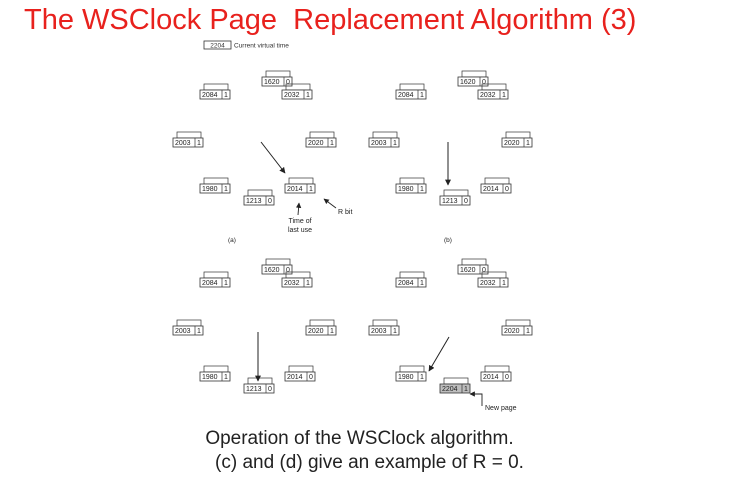  Describe the element at coordinates (369, 462) in the screenshot. I see `caption-line-2: (c) and (d) give an example of R = 0.` at that location.